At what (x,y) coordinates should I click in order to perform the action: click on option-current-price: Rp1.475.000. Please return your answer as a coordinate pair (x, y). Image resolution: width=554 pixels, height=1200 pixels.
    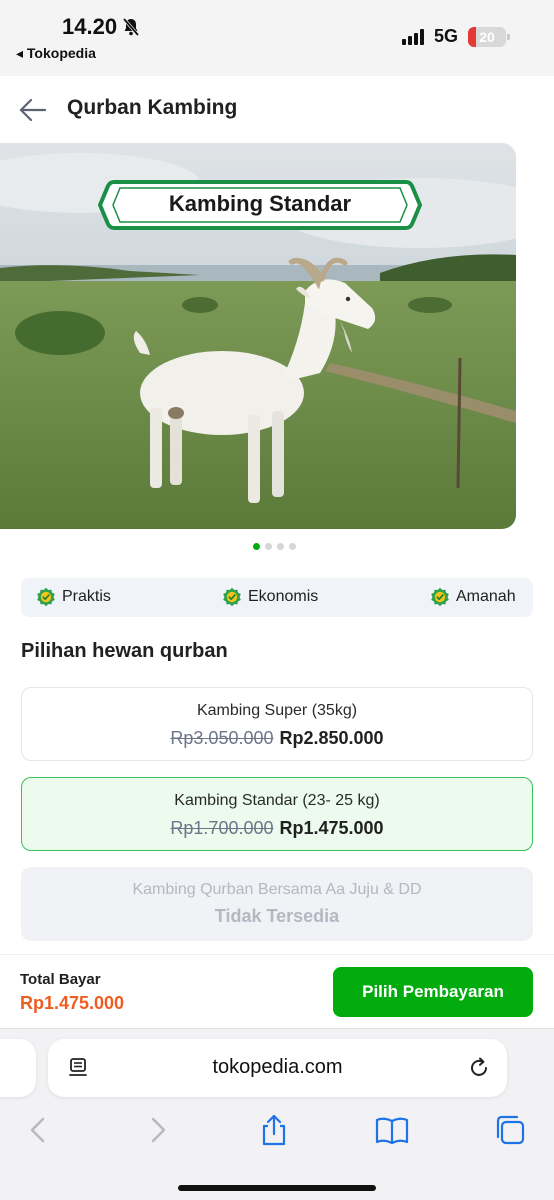
    Looking at the image, I should click on (331, 828).